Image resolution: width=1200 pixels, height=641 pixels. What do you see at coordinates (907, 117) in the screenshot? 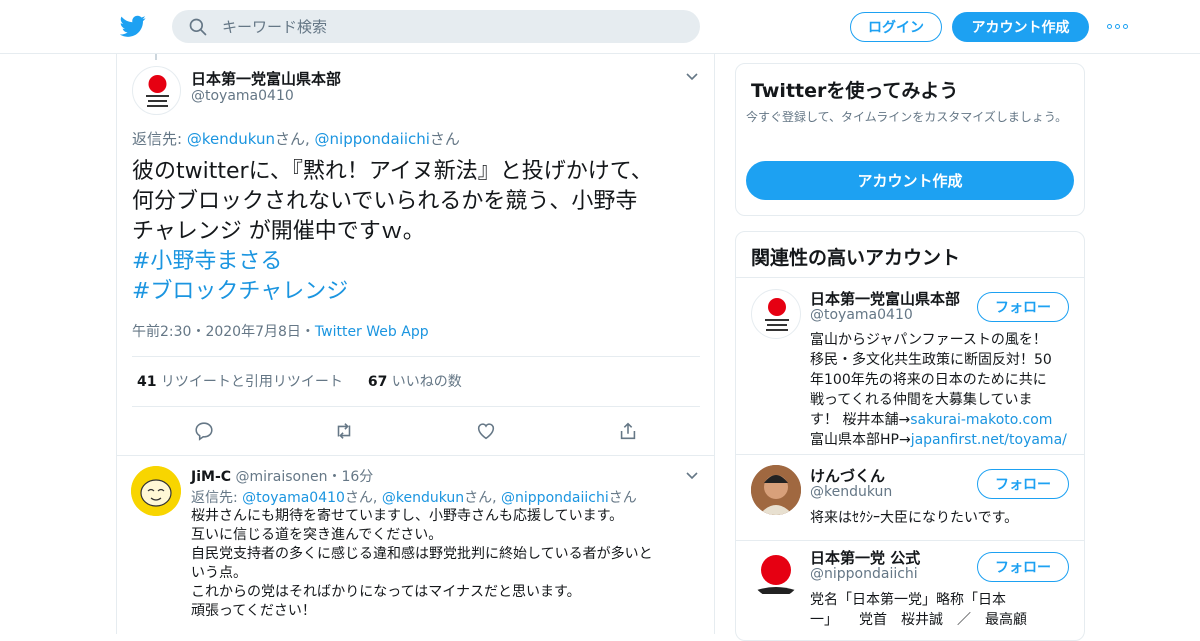
I see `signup-card-subtitle: 今すぐ登録して、タイムラインをカスタマイズしましょう。` at bounding box center [907, 117].